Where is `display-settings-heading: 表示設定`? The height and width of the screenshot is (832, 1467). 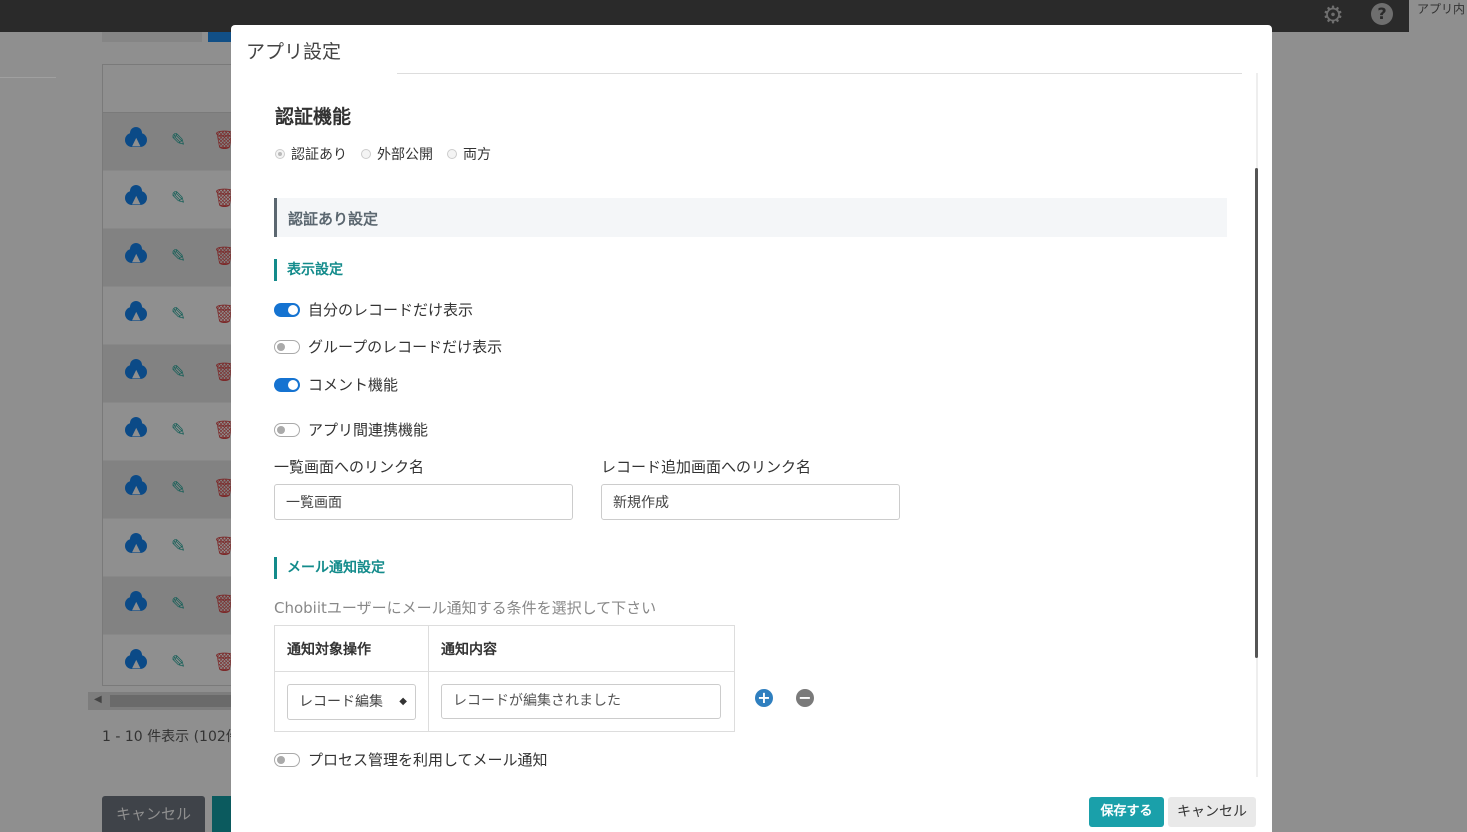
display-settings-heading: 表示設定 is located at coordinates (308, 270).